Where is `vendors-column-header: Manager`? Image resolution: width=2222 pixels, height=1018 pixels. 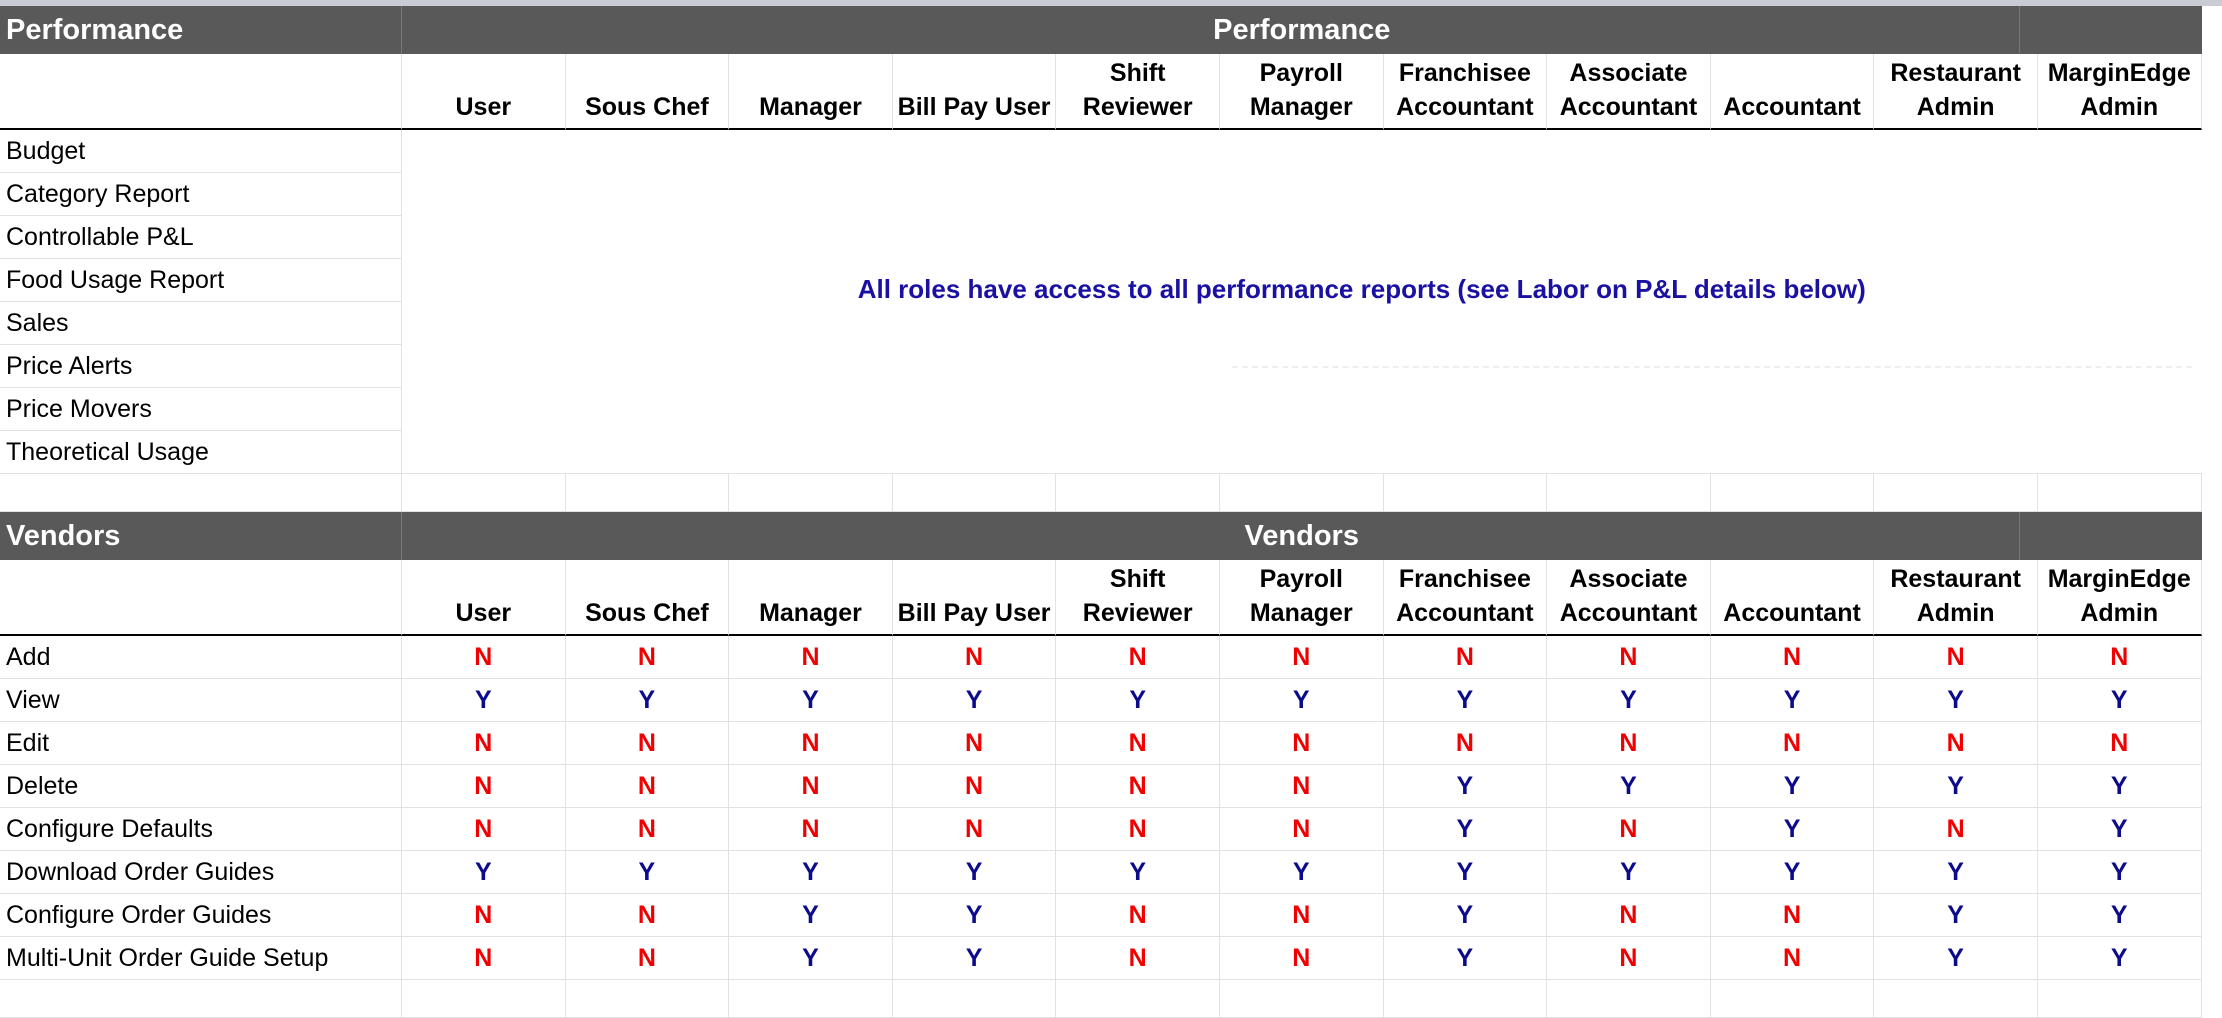 vendors-column-header: Manager is located at coordinates (811, 598).